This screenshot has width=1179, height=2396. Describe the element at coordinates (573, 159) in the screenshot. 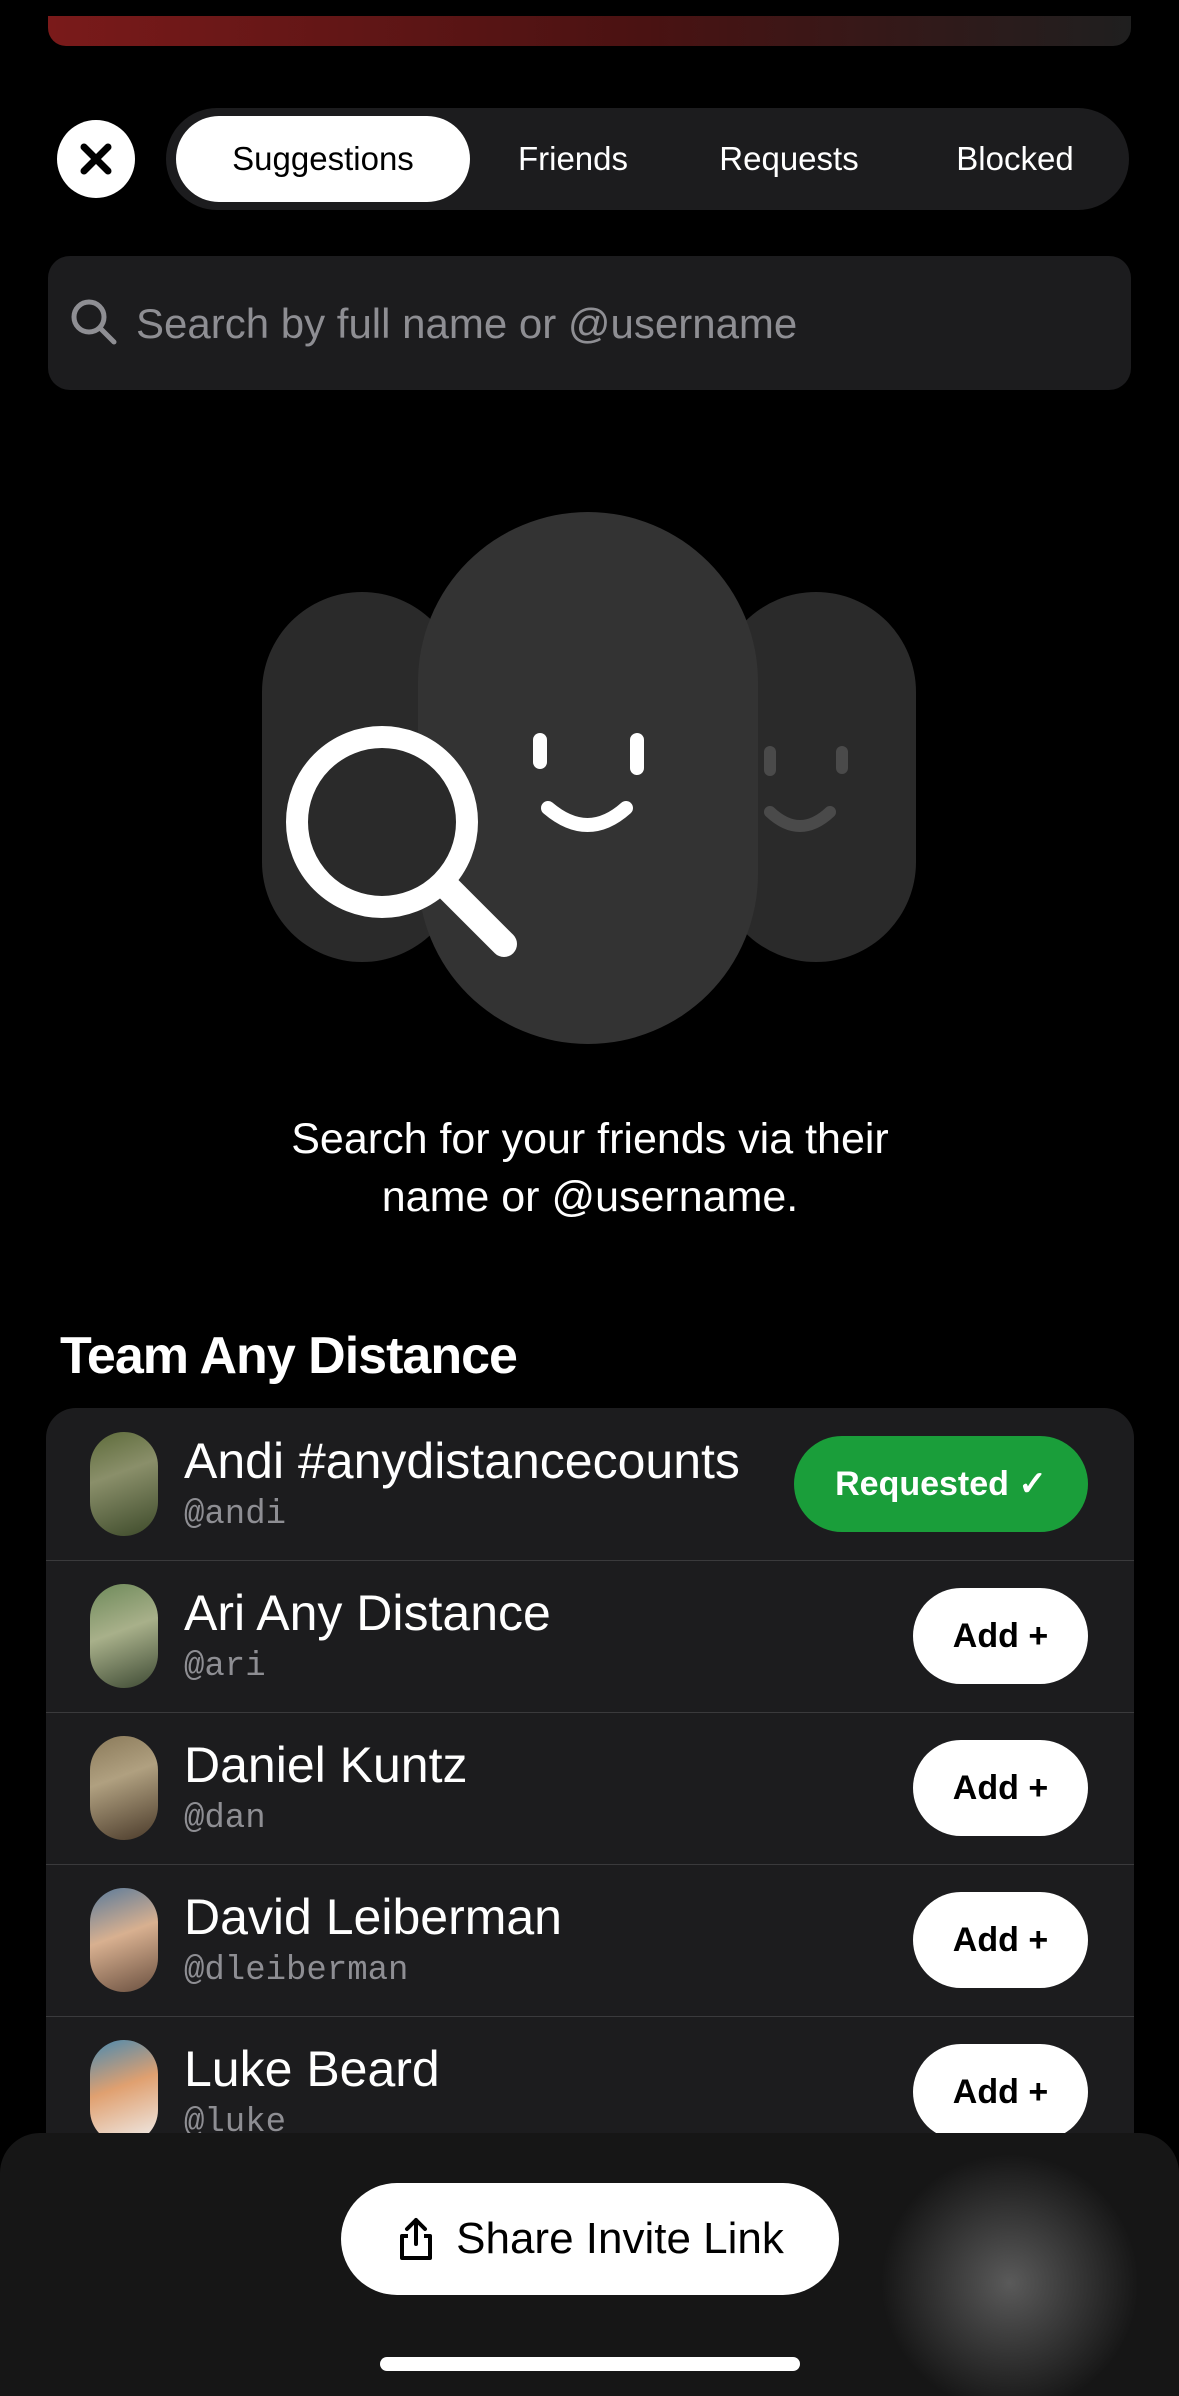

I see `tab-friends: Friends` at that location.